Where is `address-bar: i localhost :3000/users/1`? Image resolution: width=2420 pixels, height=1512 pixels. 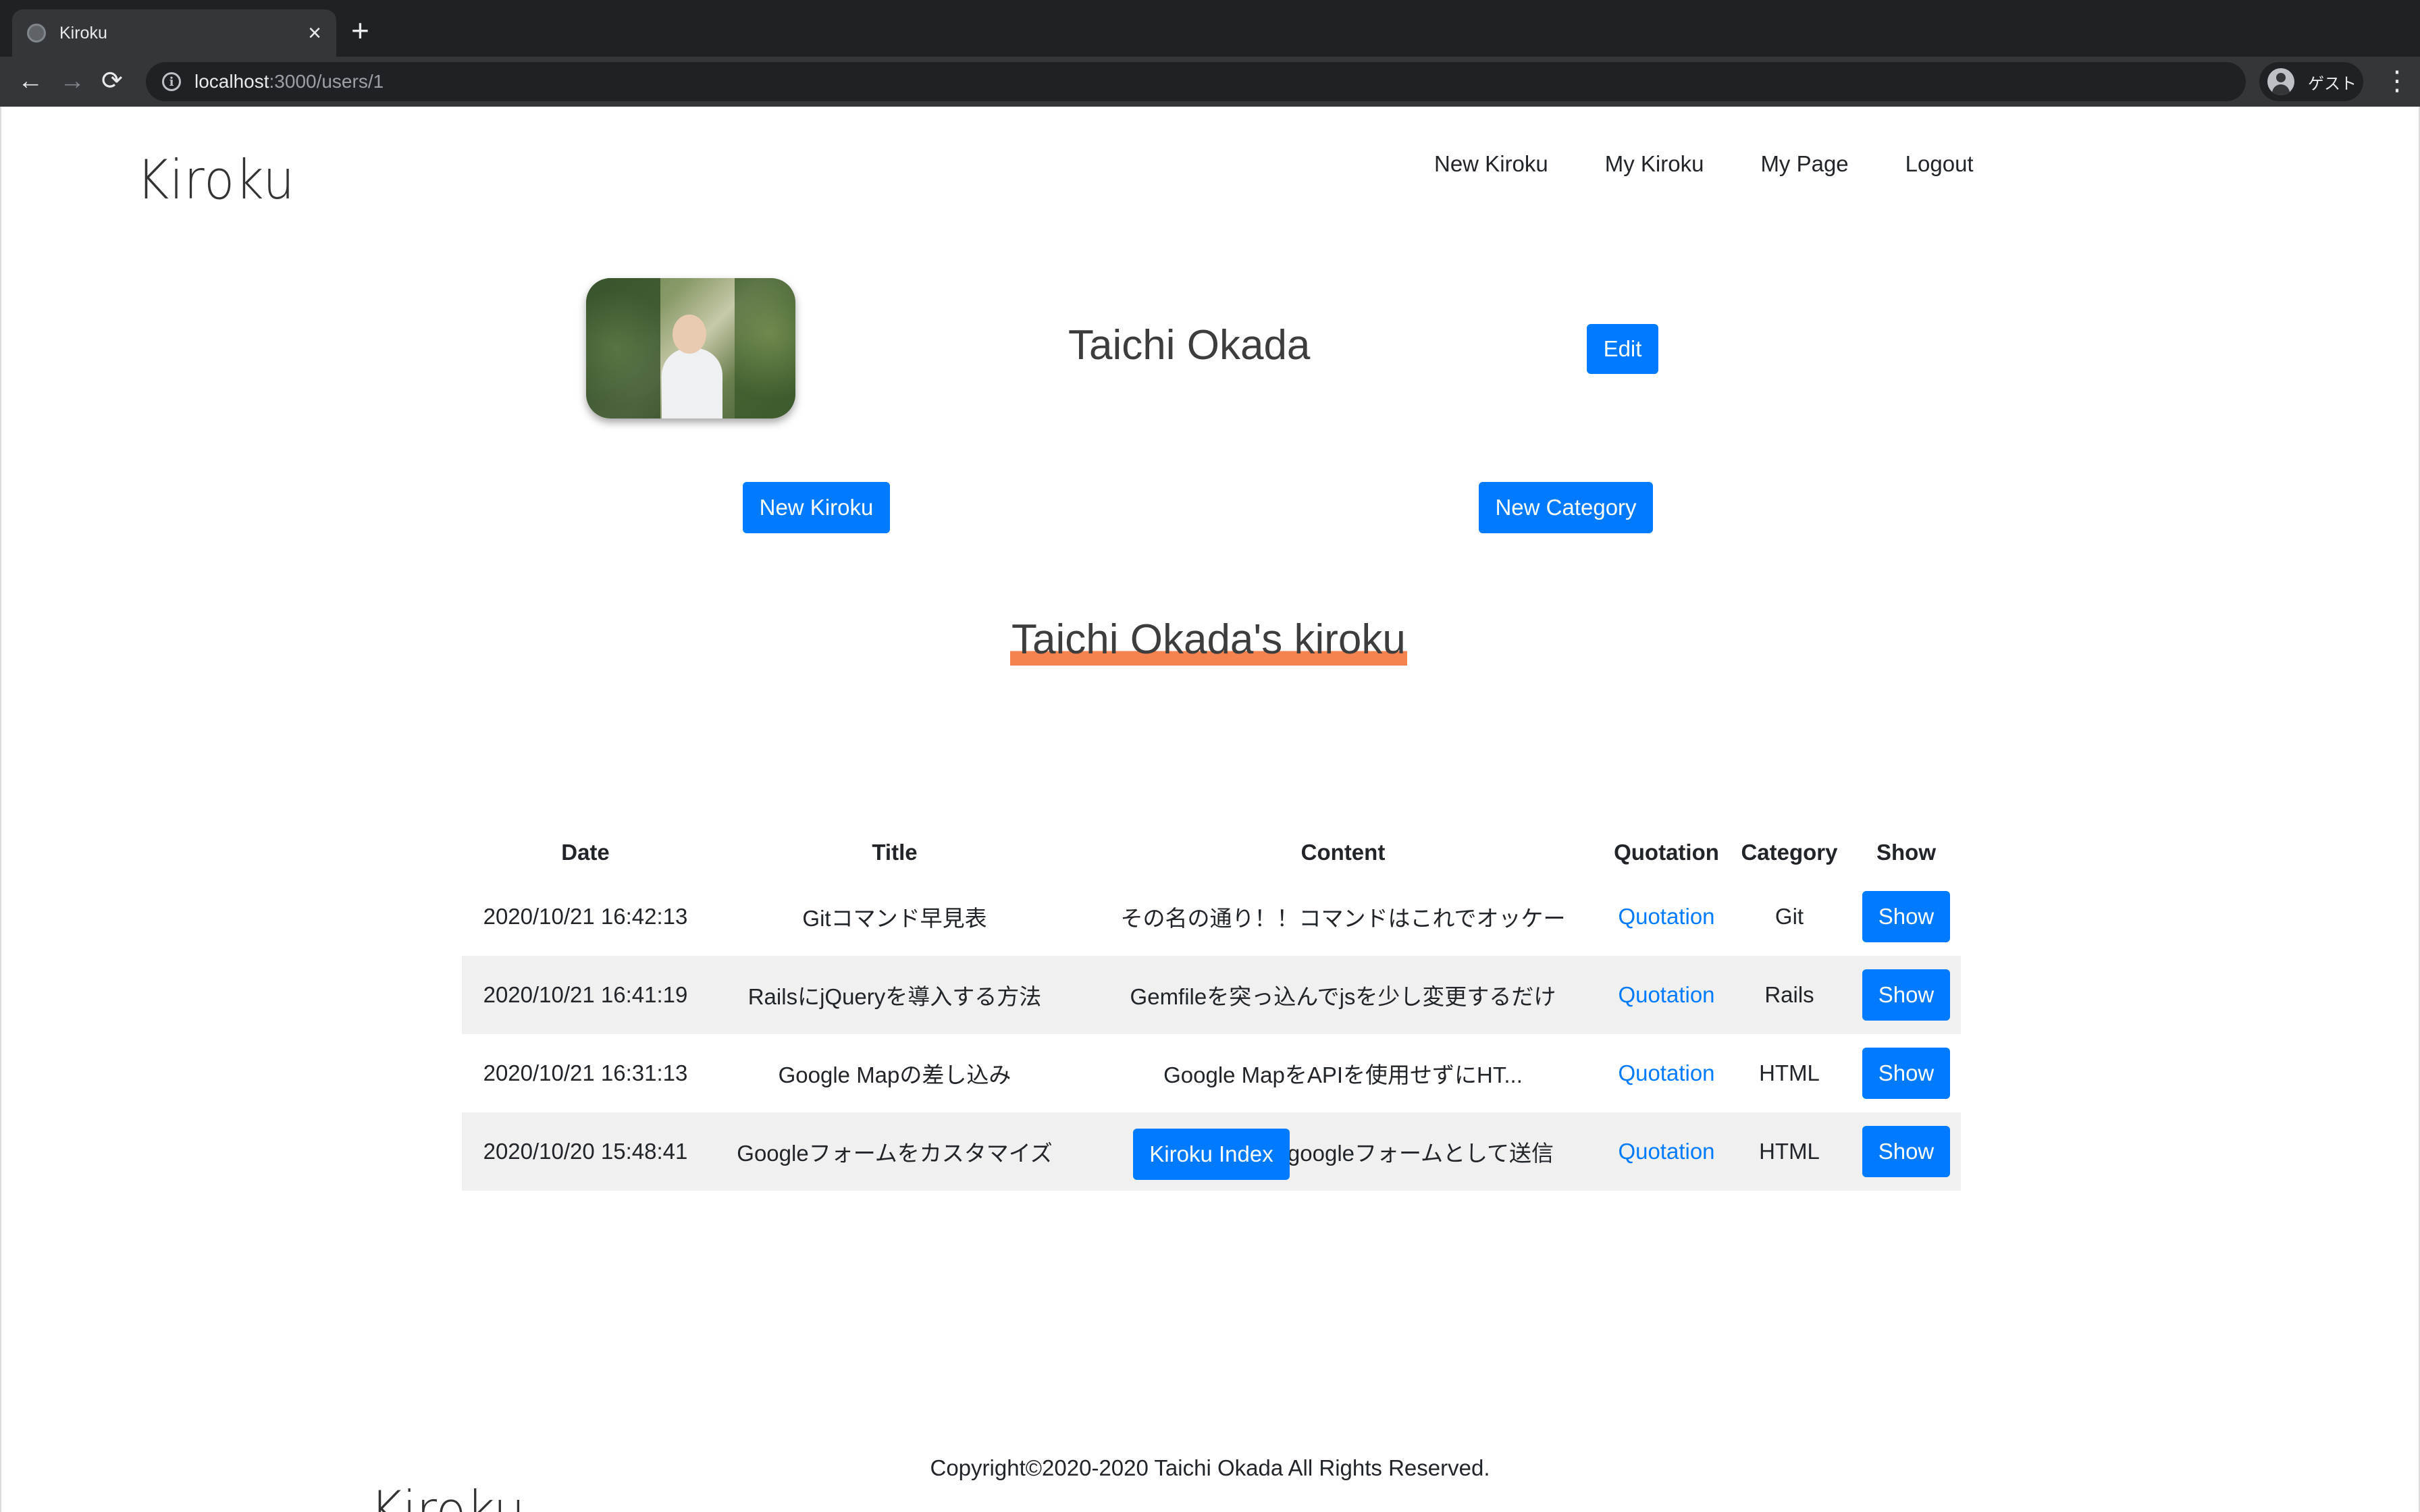
address-bar: i localhost :3000/users/1 is located at coordinates (1196, 81).